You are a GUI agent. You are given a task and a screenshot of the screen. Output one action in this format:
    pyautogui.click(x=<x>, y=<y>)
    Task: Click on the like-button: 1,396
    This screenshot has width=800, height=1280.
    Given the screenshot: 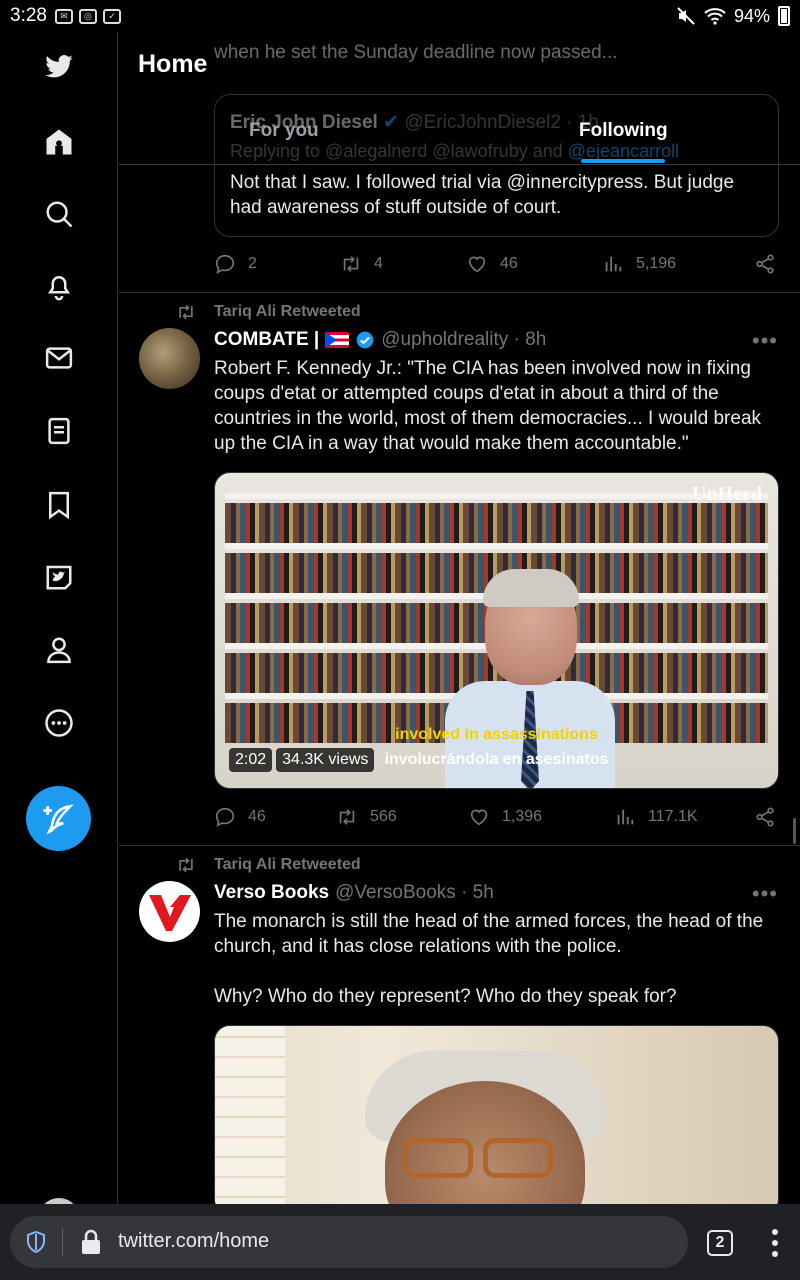 What is the action you would take?
    pyautogui.click(x=505, y=817)
    